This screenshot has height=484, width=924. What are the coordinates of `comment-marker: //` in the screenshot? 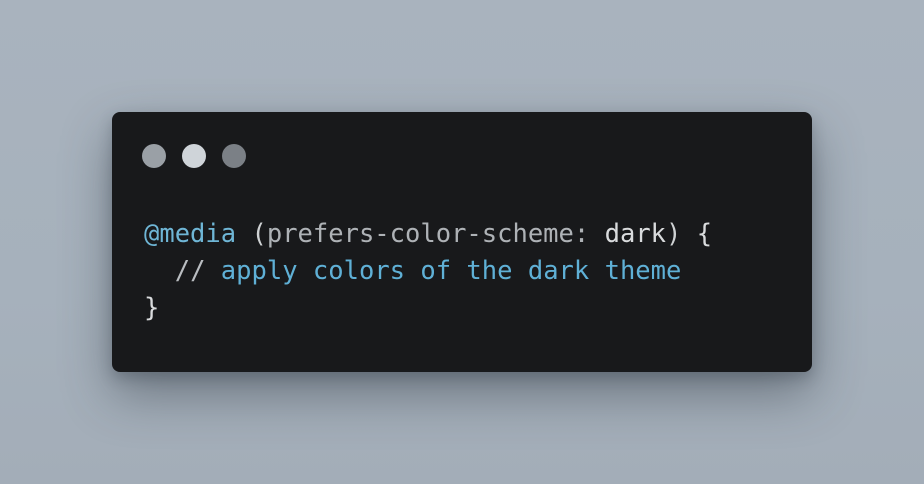 It's located at (190, 271).